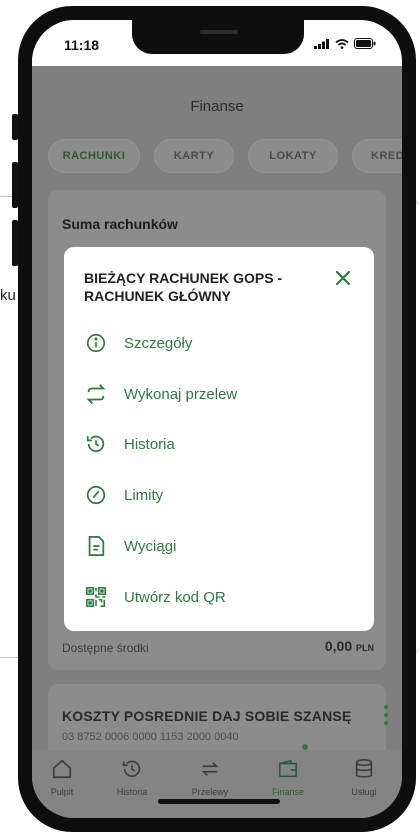 The image size is (419, 837). Describe the element at coordinates (183, 287) in the screenshot. I see `modal-title: BIEŻĄCY RACHUNEK GOPS - RACHUNEK GŁÓWNY` at that location.